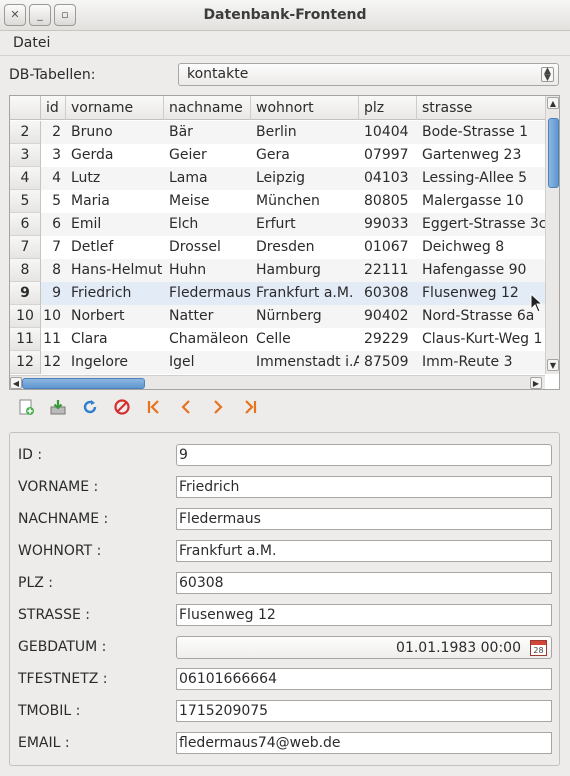  Describe the element at coordinates (53, 362) in the screenshot. I see `cell-id: 12` at that location.